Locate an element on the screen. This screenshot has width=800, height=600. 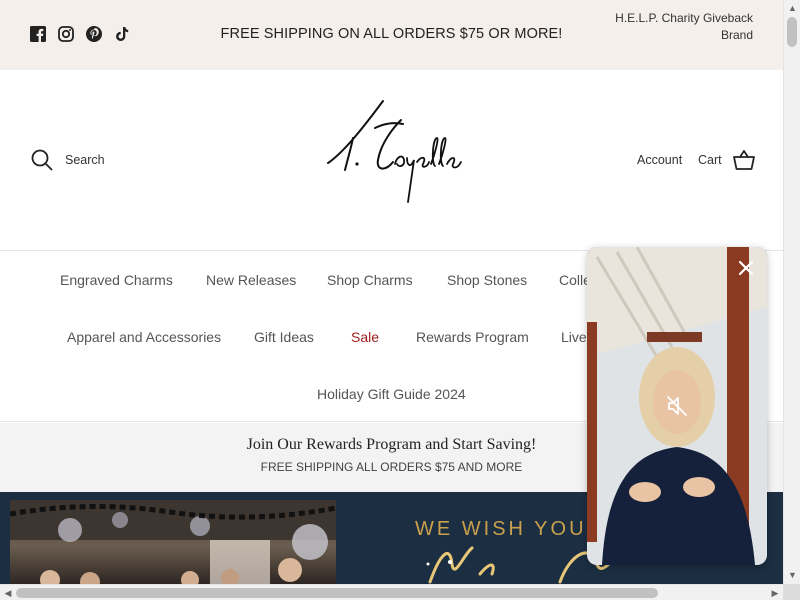
mute-icon is located at coordinates (677, 406).